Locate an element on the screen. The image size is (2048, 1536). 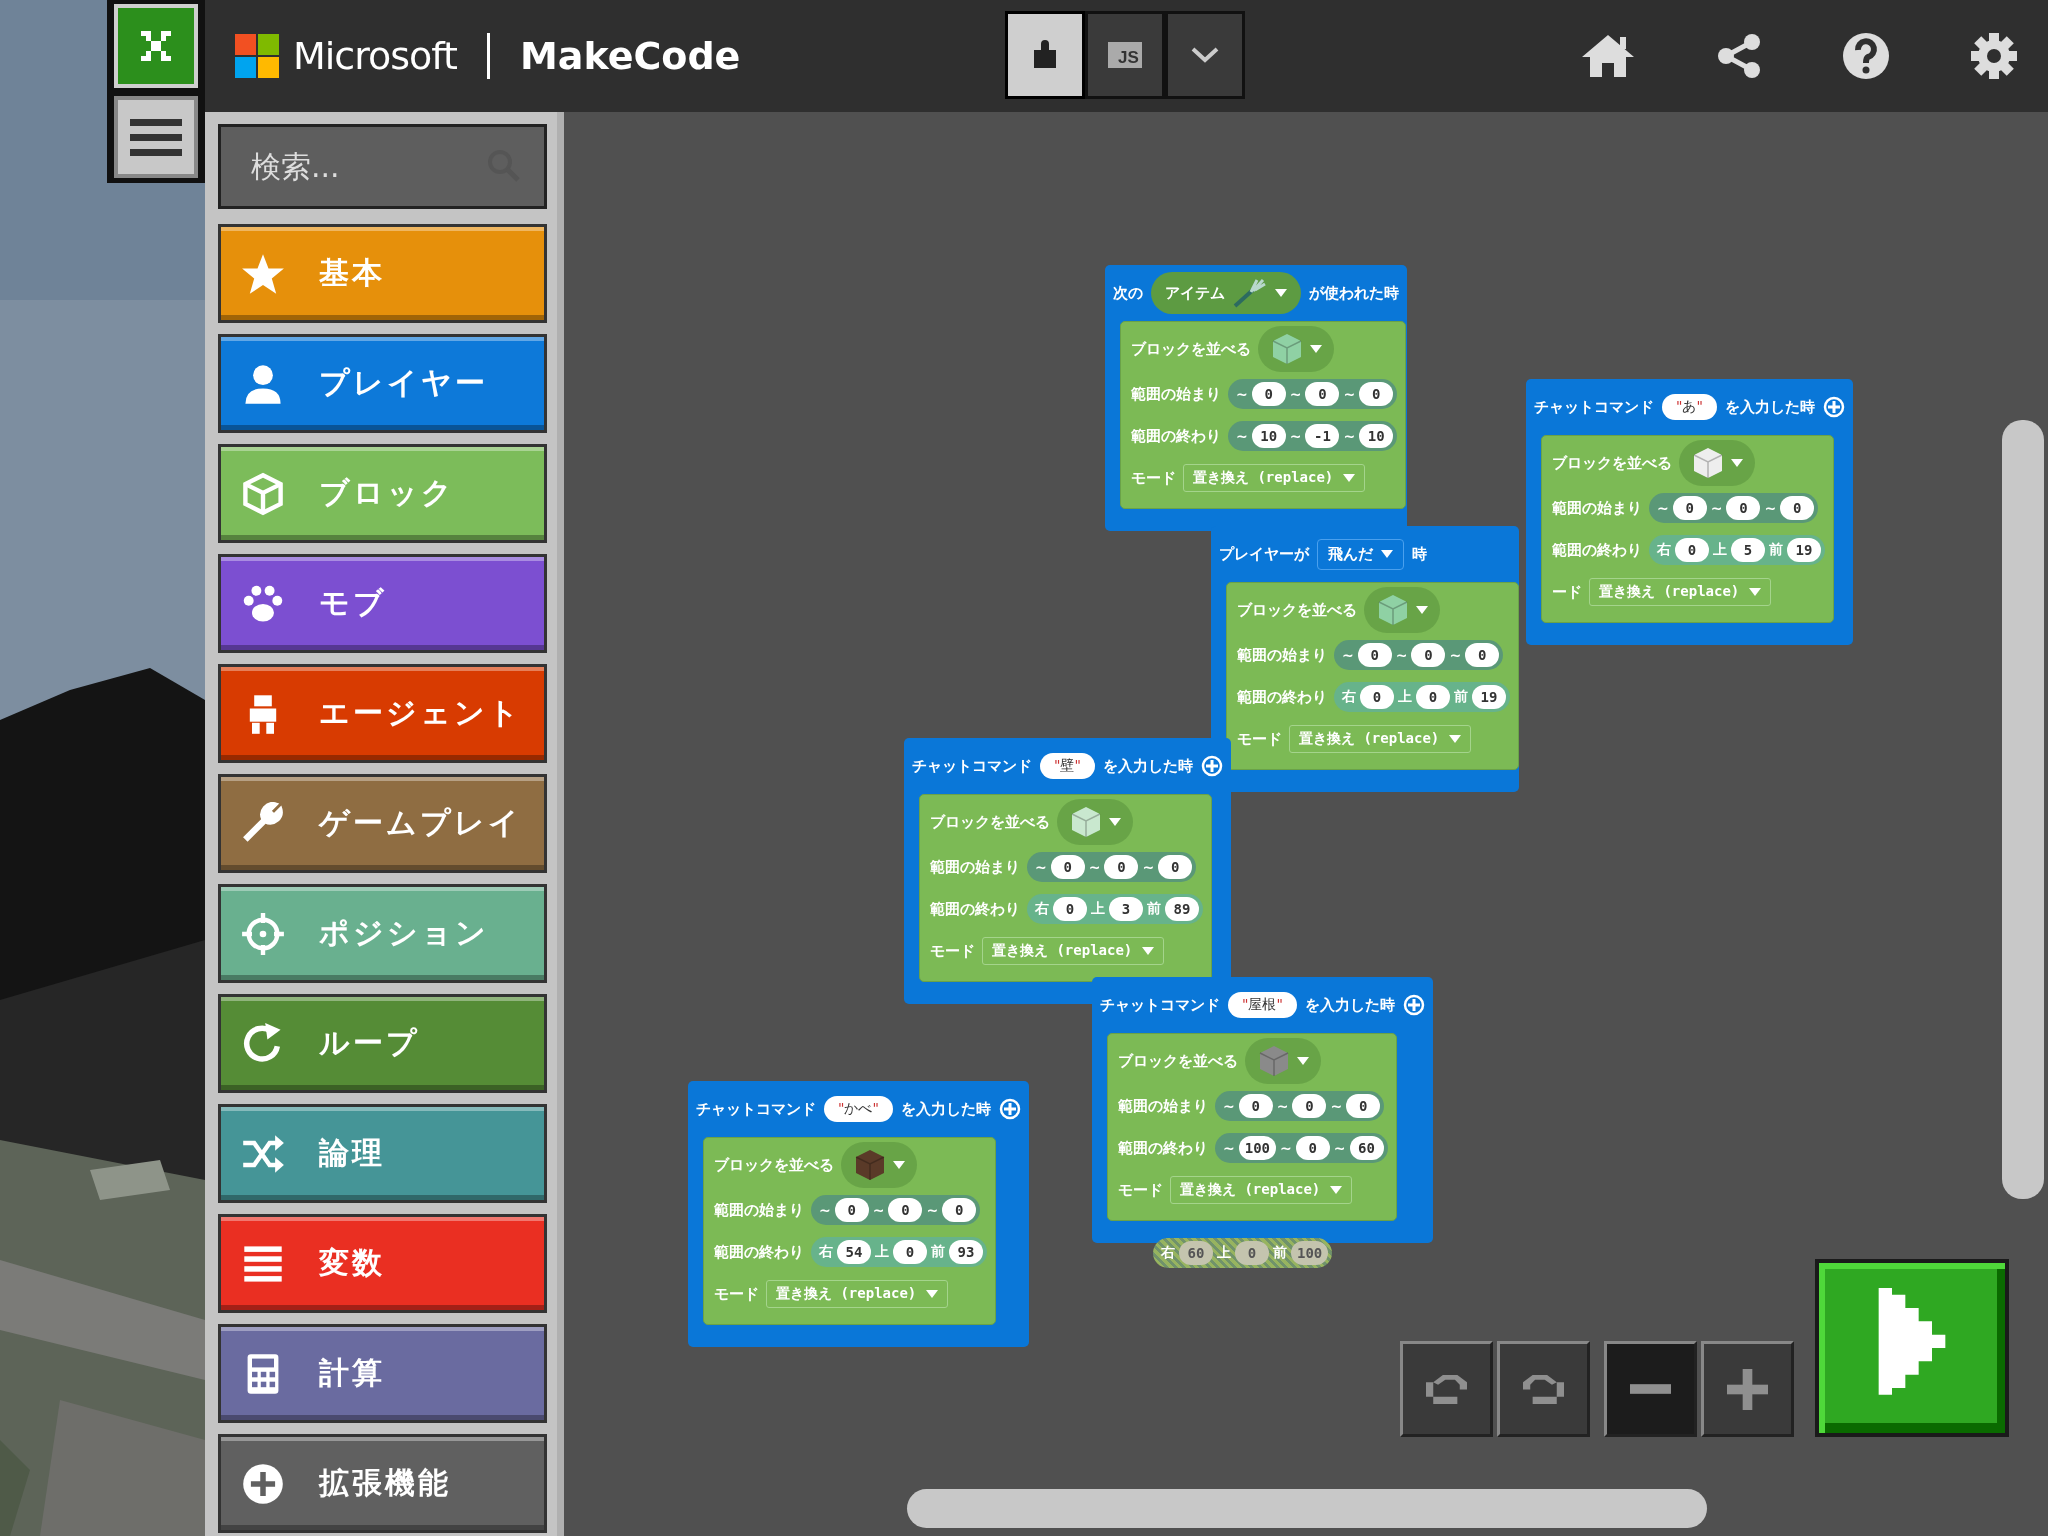
close-button is located at coordinates (156, 46).